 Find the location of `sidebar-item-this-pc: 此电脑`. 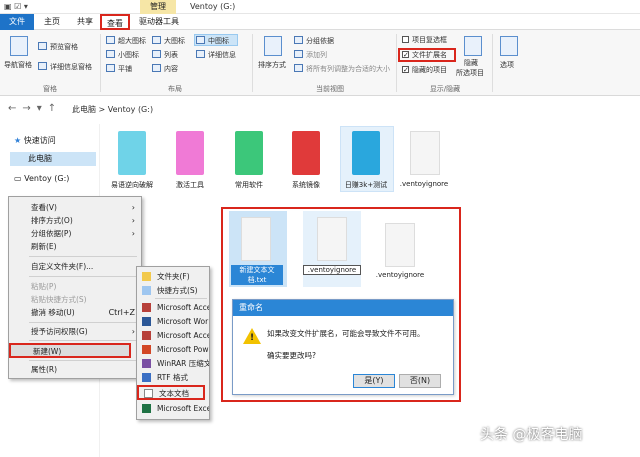

sidebar-item-this-pc: 此电脑 is located at coordinates (53, 159).